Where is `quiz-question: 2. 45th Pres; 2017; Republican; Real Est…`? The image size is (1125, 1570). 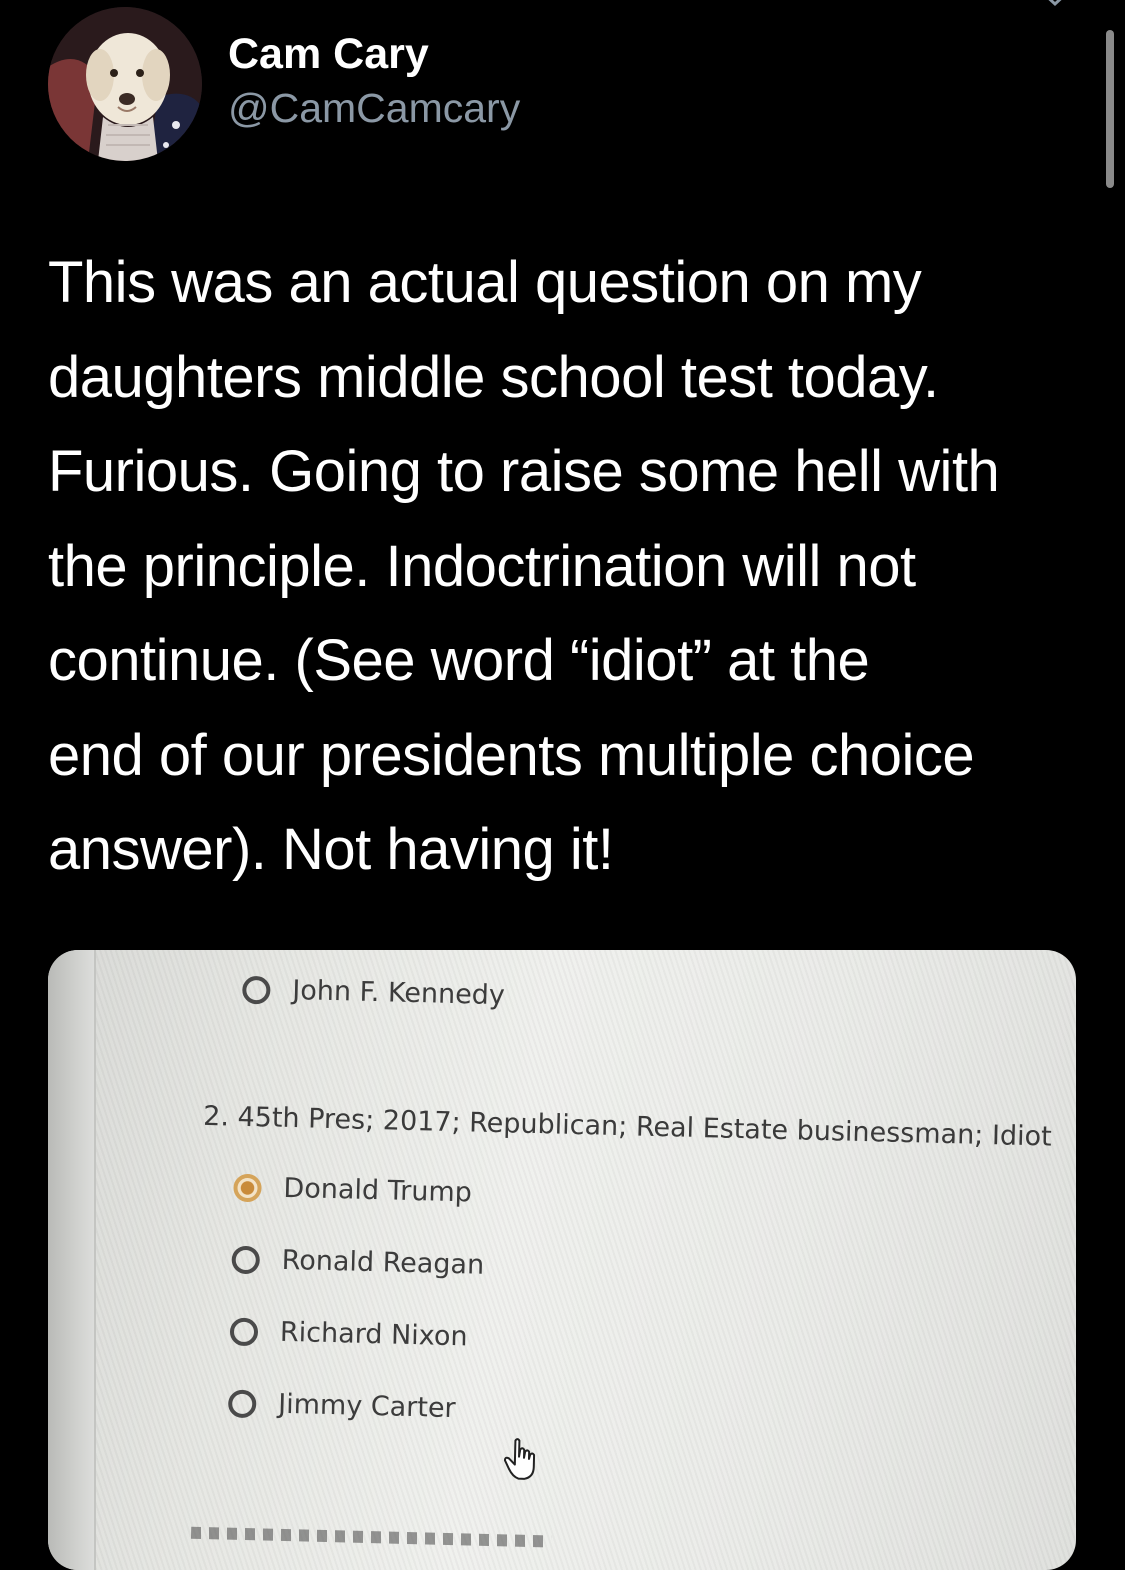 quiz-question: 2. 45th Pres; 2017; Republican; Real Est… is located at coordinates (627, 1126).